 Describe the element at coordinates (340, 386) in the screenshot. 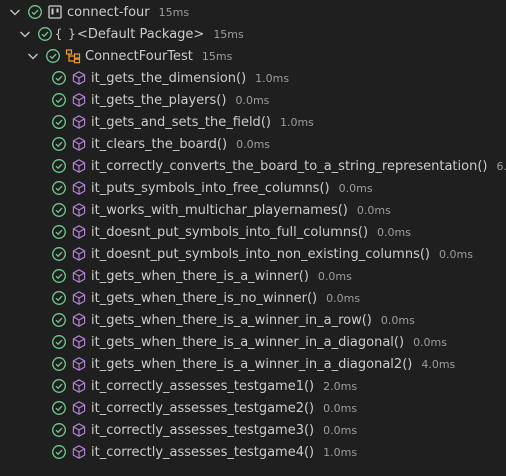

I see `test-duration: 2.0ms` at that location.